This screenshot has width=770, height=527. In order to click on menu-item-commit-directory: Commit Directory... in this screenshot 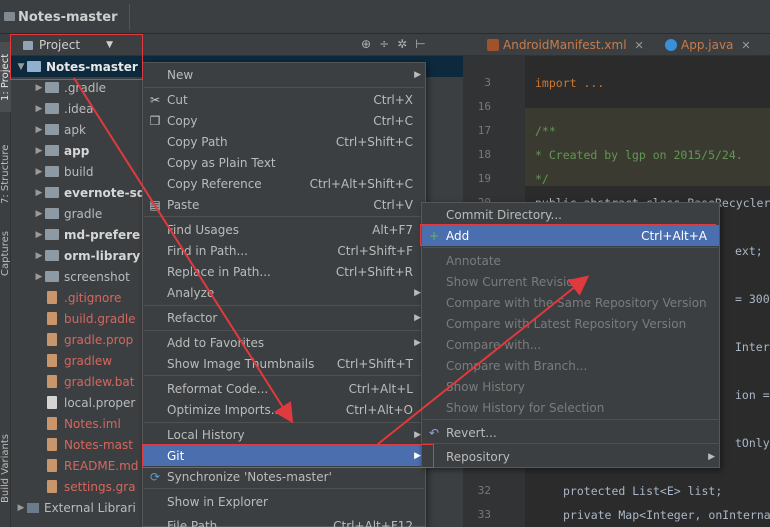, I will do `click(570, 214)`.